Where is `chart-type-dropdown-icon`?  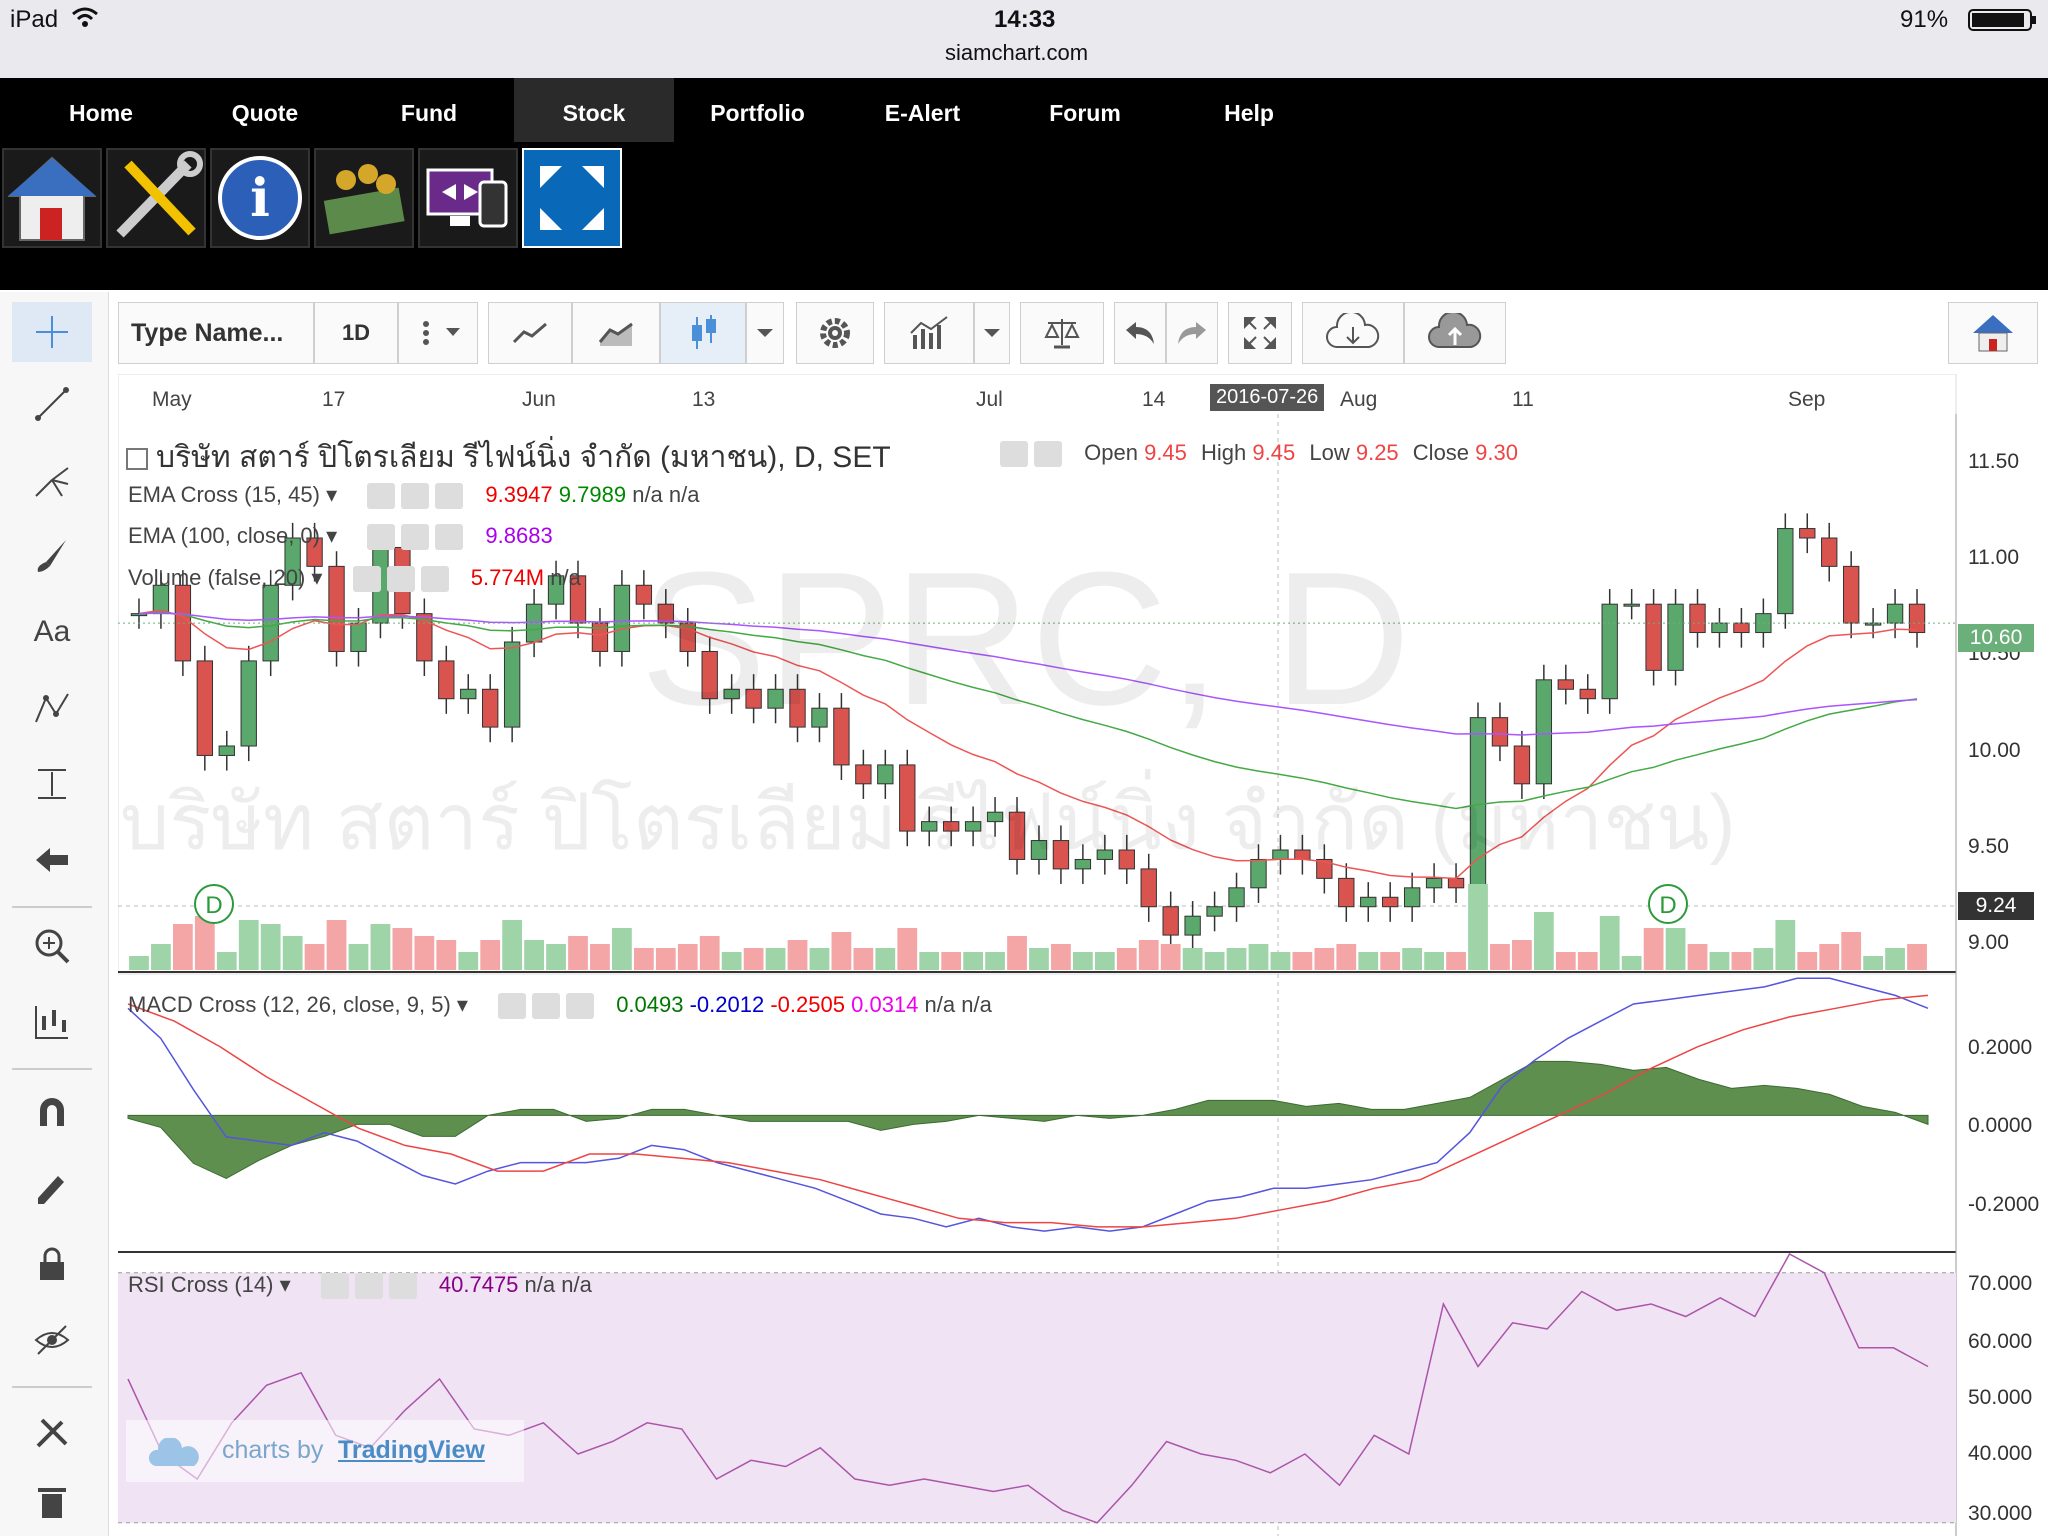 chart-type-dropdown-icon is located at coordinates (765, 333).